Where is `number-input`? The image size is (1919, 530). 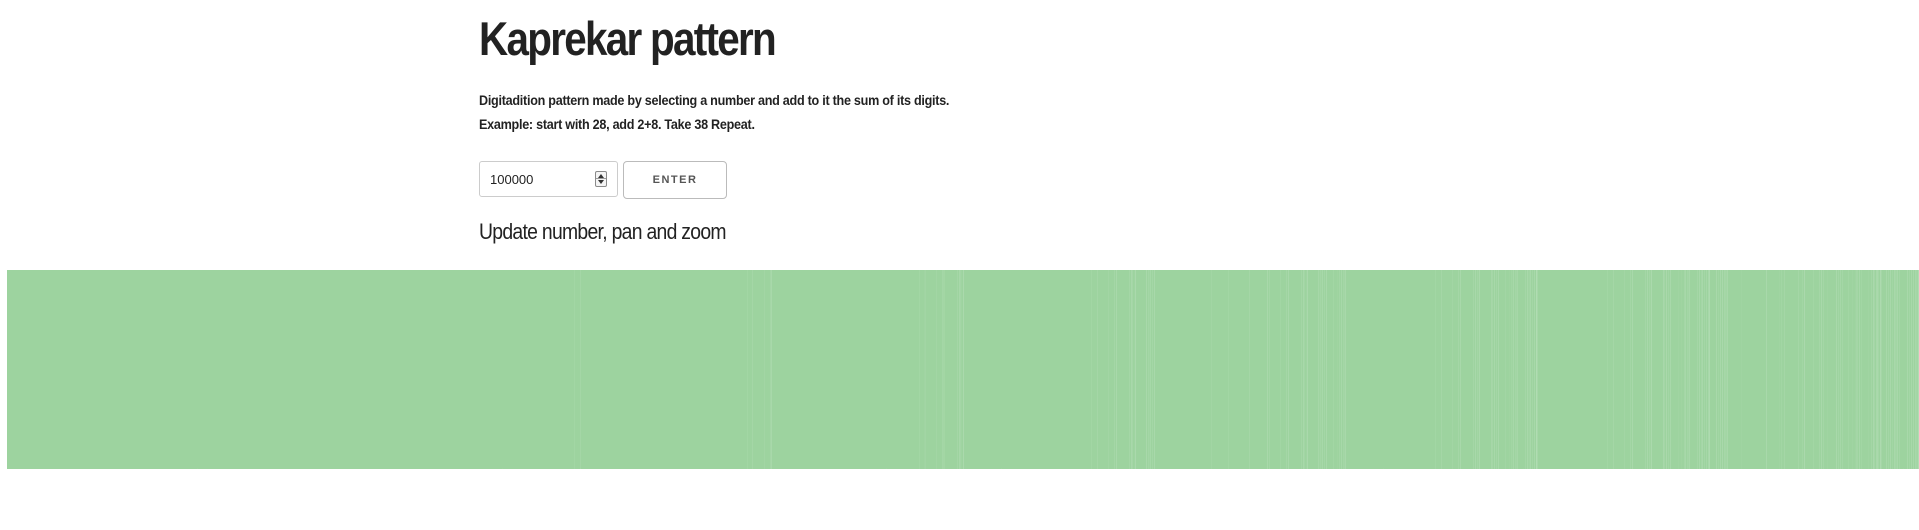 number-input is located at coordinates (540, 179).